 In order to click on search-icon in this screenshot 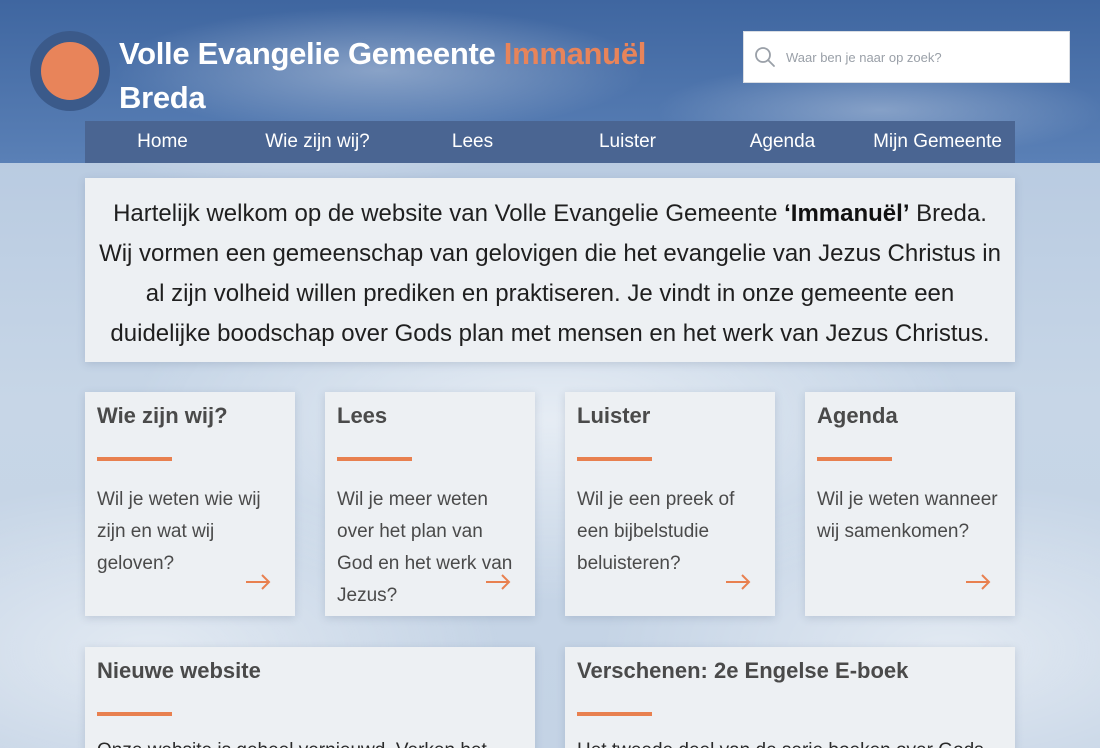, I will do `click(765, 57)`.